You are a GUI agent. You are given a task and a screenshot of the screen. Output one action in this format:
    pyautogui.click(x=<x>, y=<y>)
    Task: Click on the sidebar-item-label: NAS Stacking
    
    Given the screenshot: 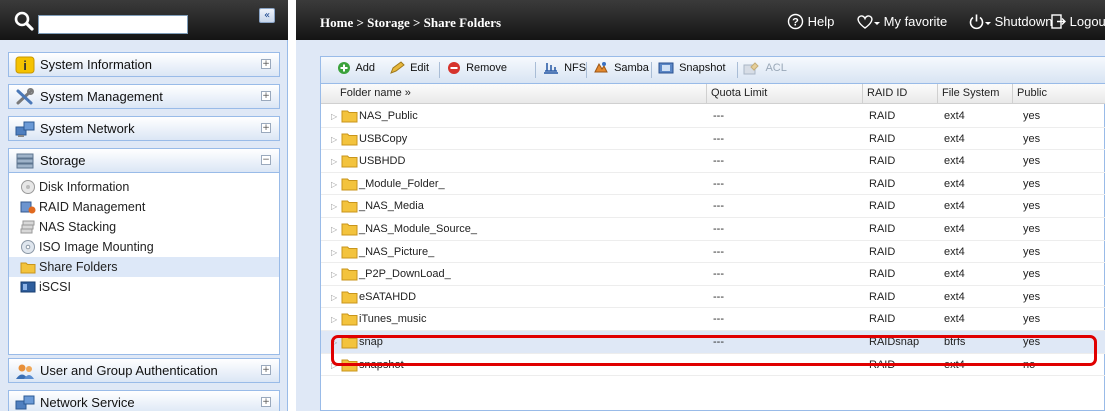 What is the action you would take?
    pyautogui.click(x=78, y=227)
    